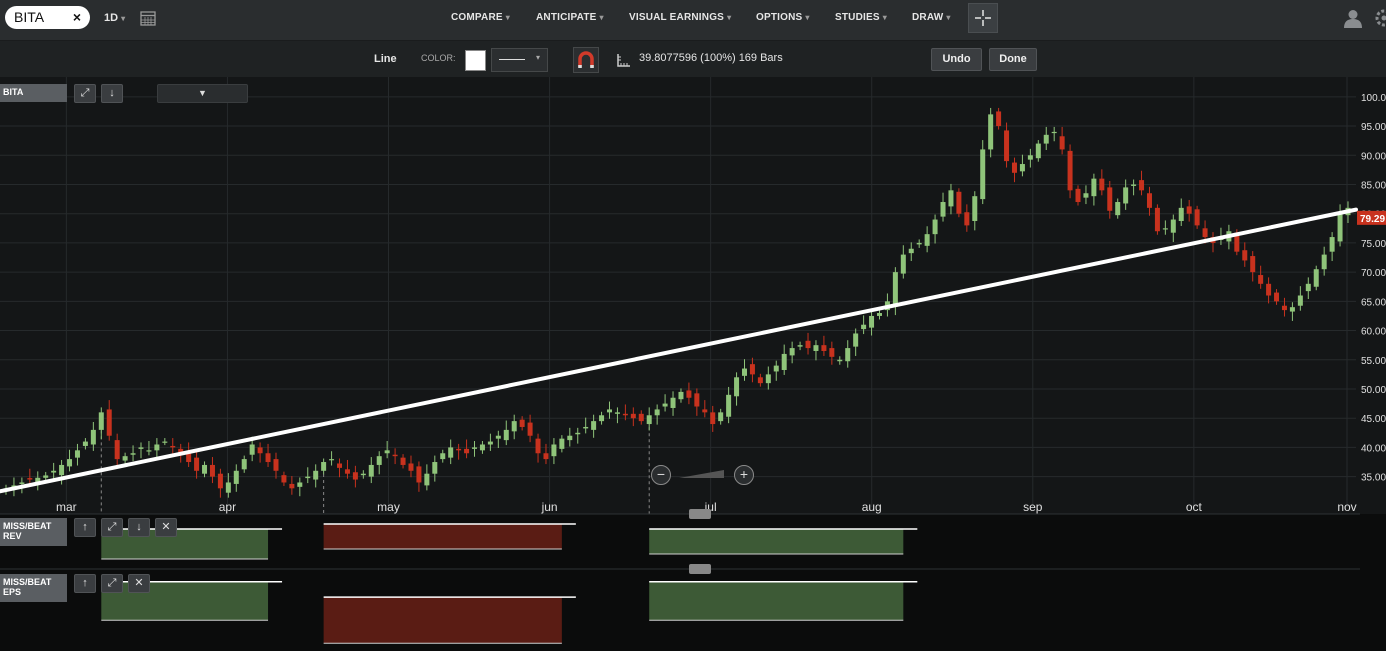  I want to click on gear-icon, so click(1380, 18).